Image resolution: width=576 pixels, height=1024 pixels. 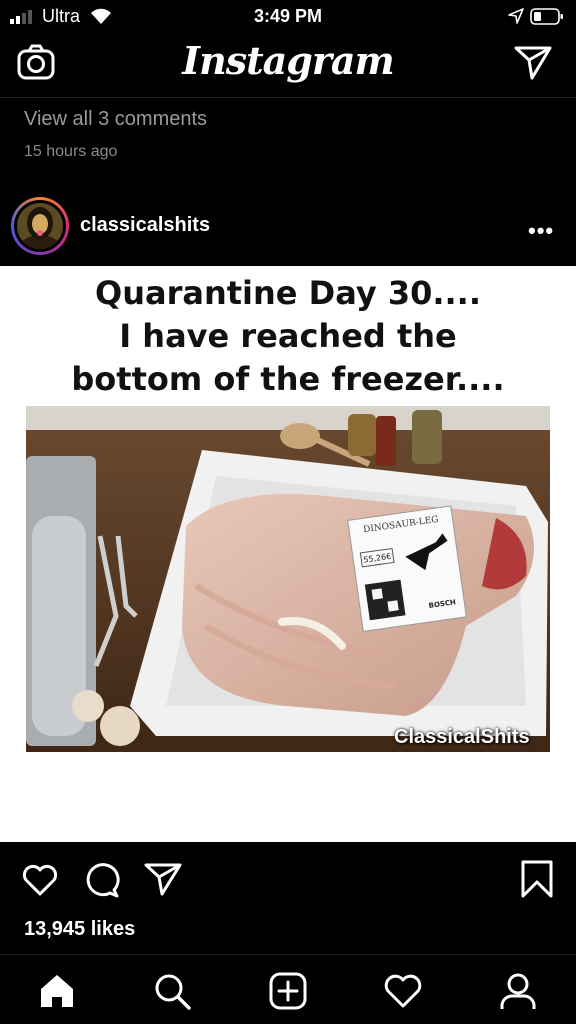 What do you see at coordinates (537, 879) in the screenshot?
I see `bookmark-icon` at bounding box center [537, 879].